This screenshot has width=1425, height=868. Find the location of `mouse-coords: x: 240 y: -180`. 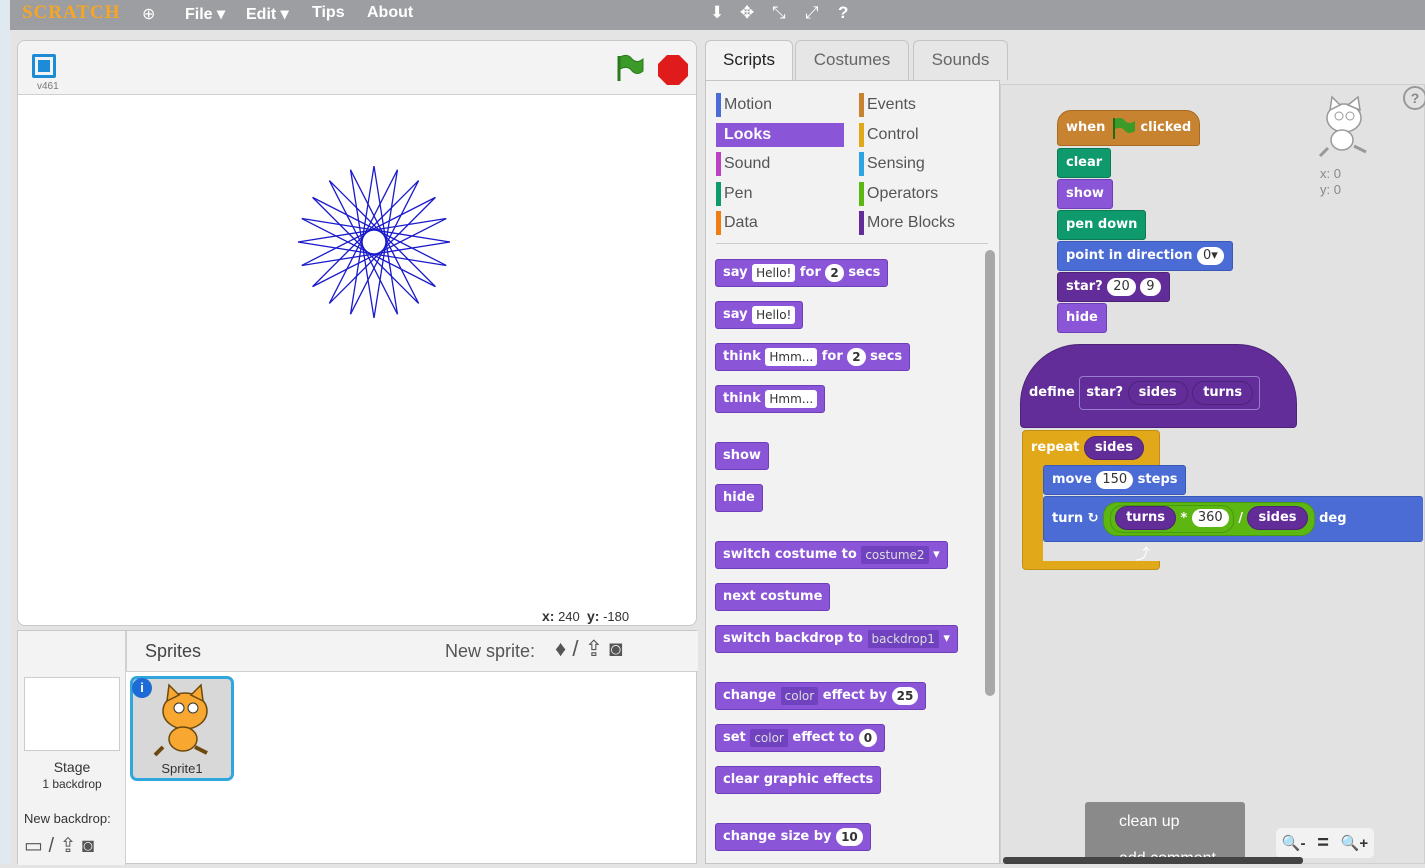

mouse-coords: x: 240 y: -180 is located at coordinates (585, 616).